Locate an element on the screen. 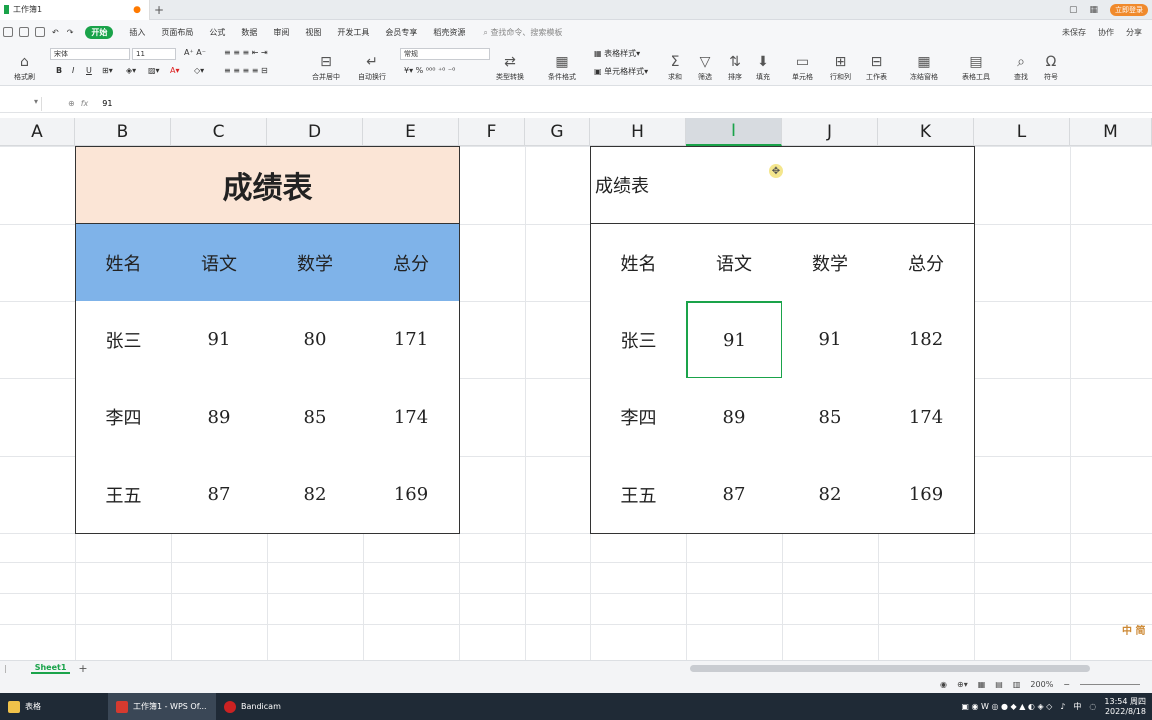 Image resolution: width=1152 pixels, height=720 pixels. worksheet-button: ⊟ 工作表 is located at coordinates (876, 64).